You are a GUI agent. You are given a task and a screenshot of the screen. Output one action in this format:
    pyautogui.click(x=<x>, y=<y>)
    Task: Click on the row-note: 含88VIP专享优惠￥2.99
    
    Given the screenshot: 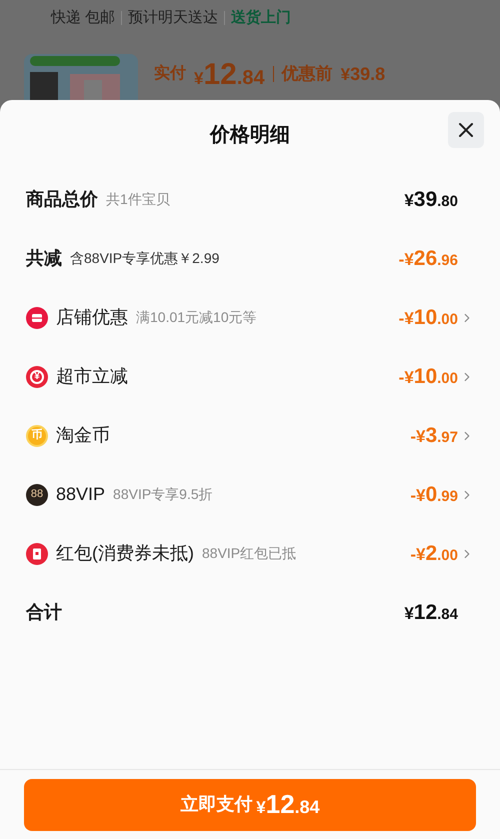 What is the action you would take?
    pyautogui.click(x=145, y=258)
    